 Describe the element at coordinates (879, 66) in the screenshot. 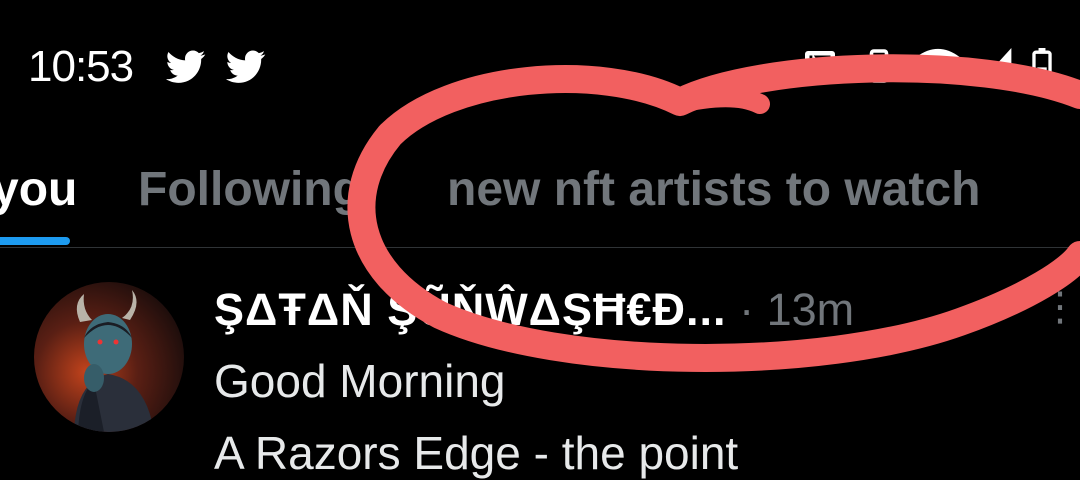

I see `vibrate-icon` at that location.